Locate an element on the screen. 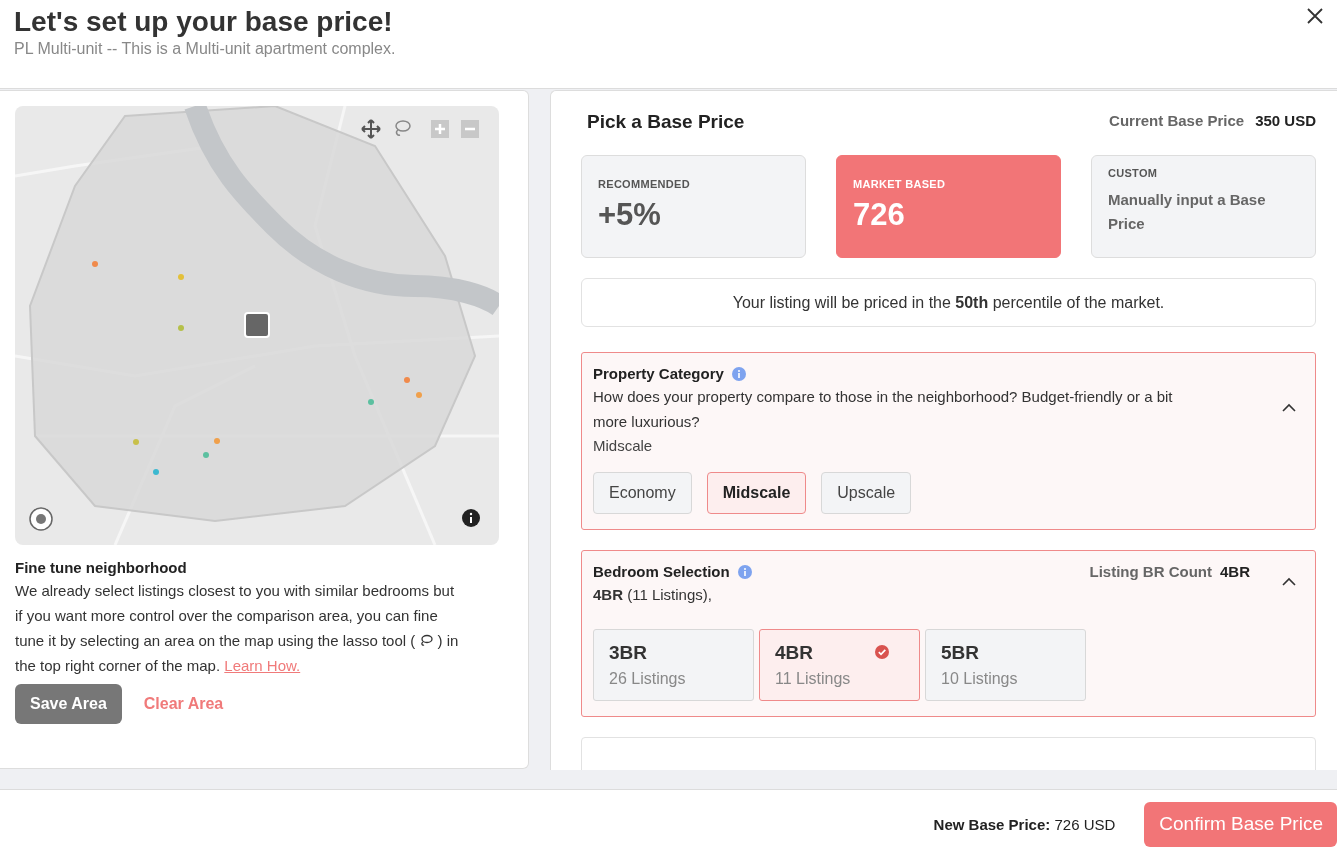  current-price-value: 350 USD is located at coordinates (1285, 120).